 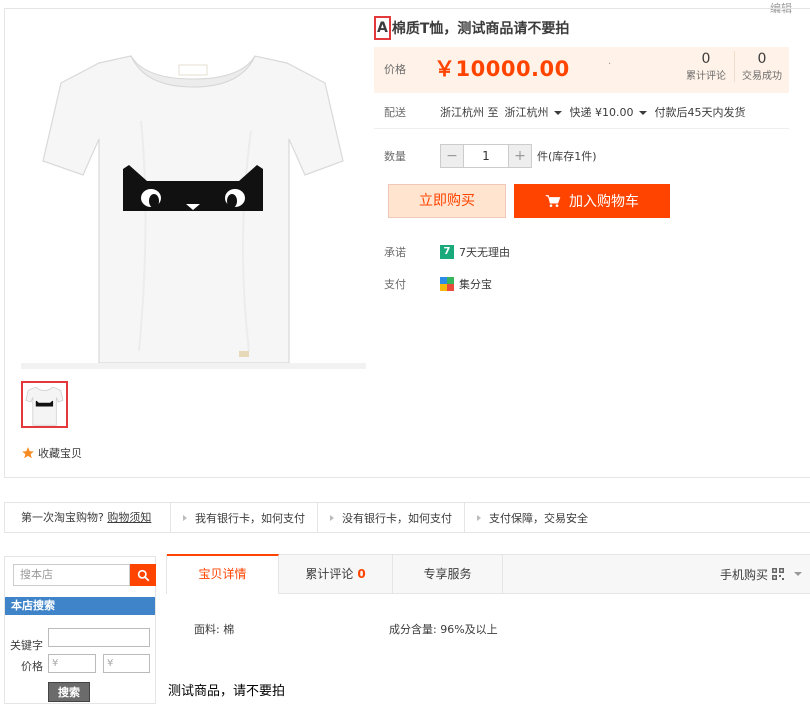 What do you see at coordinates (553, 201) in the screenshot?
I see `cart-icon` at bounding box center [553, 201].